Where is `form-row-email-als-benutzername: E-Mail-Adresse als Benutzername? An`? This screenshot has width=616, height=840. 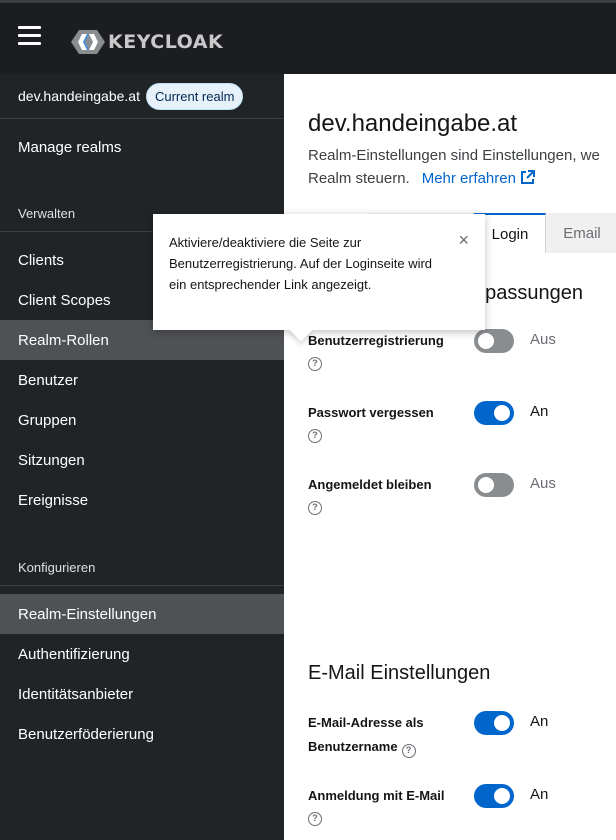
form-row-email-als-benutzername: E-Mail-Adresse als Benutzername? An is located at coordinates (462, 735).